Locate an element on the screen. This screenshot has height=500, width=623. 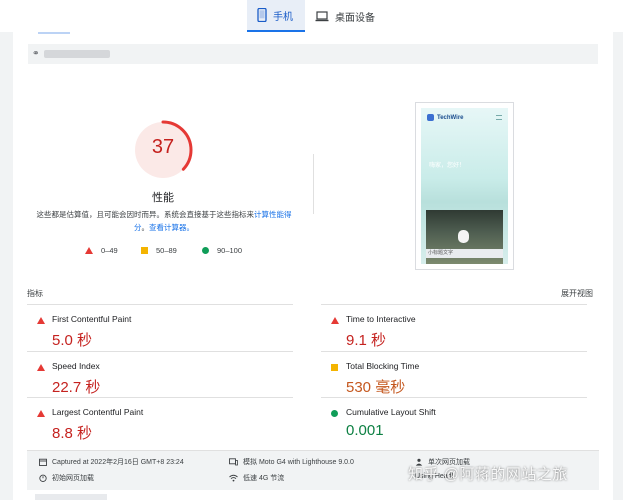
initial-load: 初始网页加载 is located at coordinates (66, 478).